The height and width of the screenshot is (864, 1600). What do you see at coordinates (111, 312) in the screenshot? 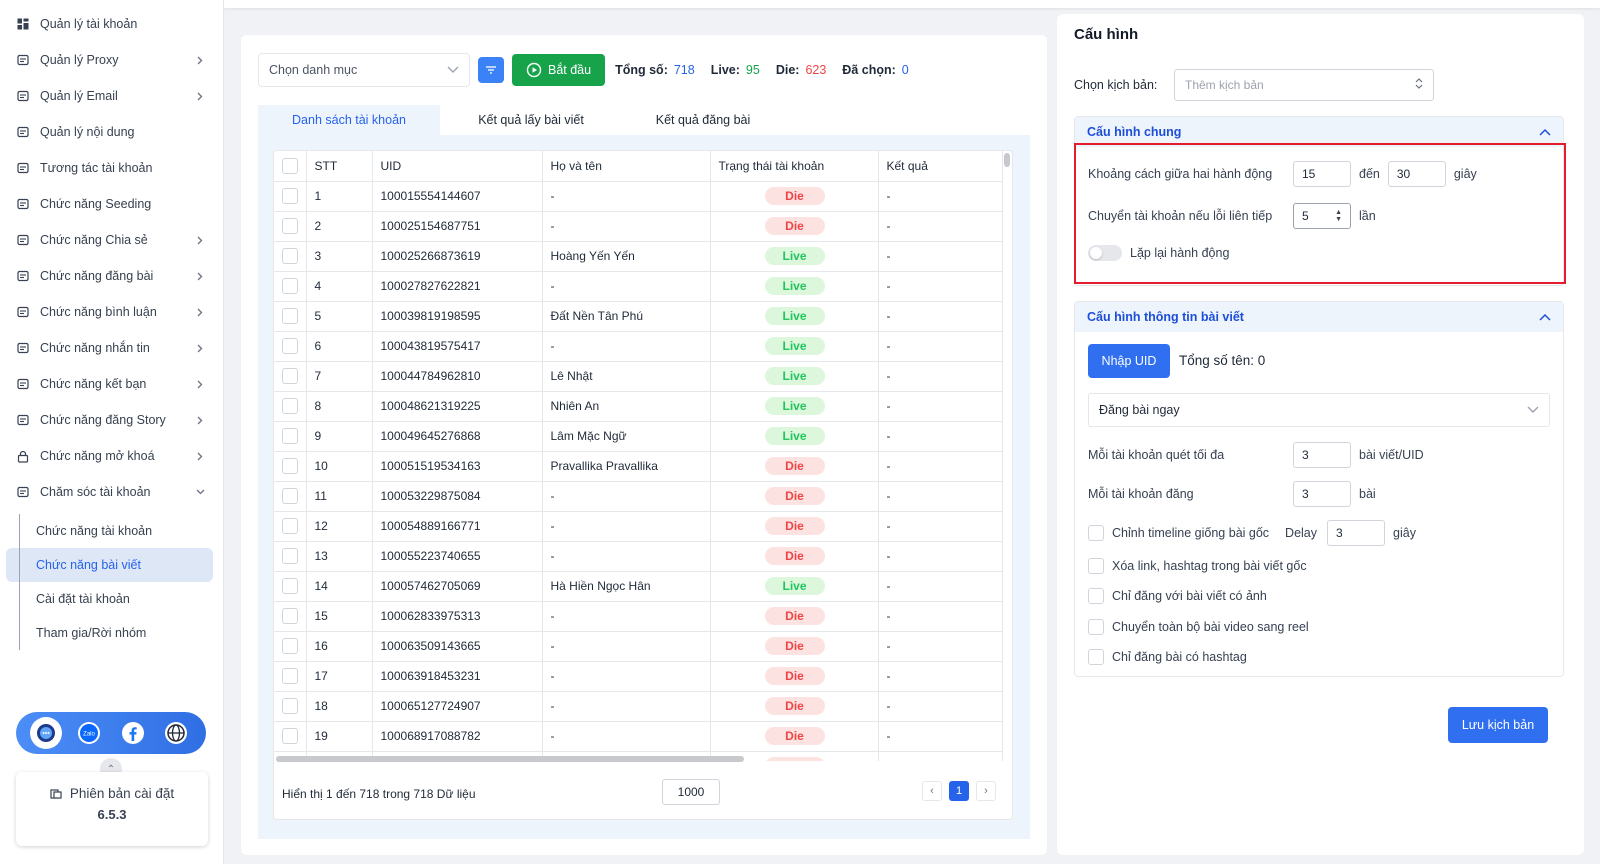
I see `sidebar-item-8: Chức năng bình luận` at bounding box center [111, 312].